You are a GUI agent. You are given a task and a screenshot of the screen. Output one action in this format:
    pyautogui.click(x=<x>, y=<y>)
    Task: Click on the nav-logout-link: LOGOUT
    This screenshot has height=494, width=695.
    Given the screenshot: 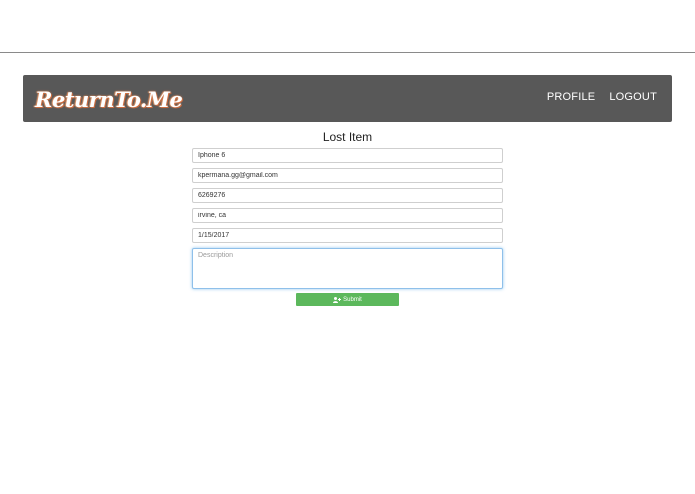 What is the action you would take?
    pyautogui.click(x=633, y=97)
    